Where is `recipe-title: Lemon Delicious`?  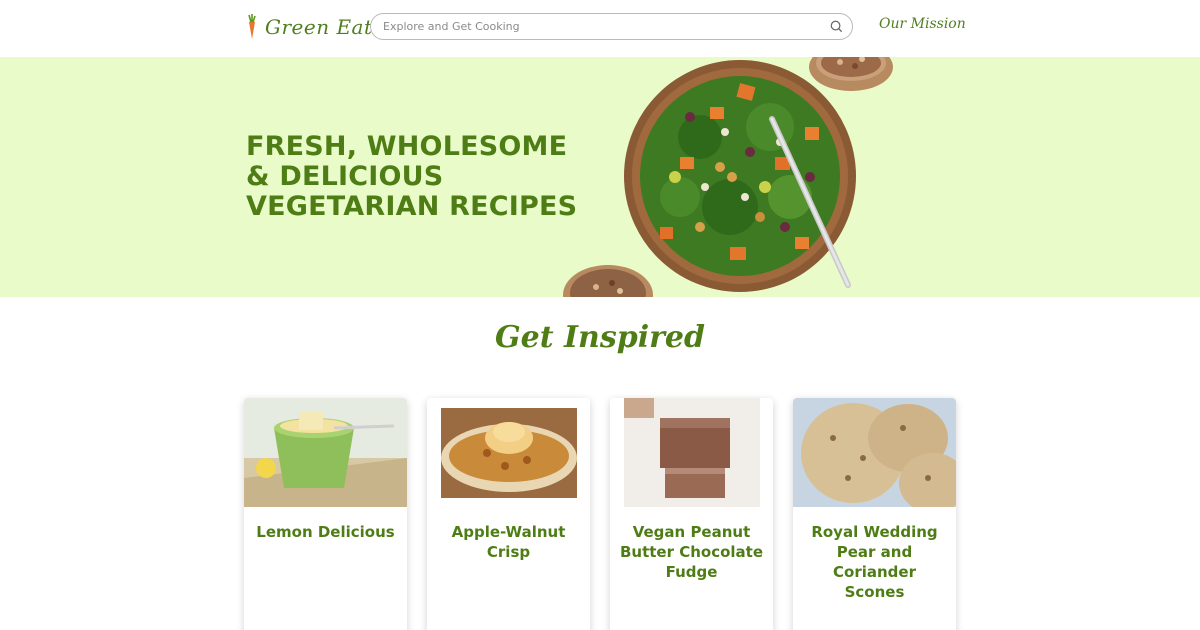 recipe-title: Lemon Delicious is located at coordinates (325, 532).